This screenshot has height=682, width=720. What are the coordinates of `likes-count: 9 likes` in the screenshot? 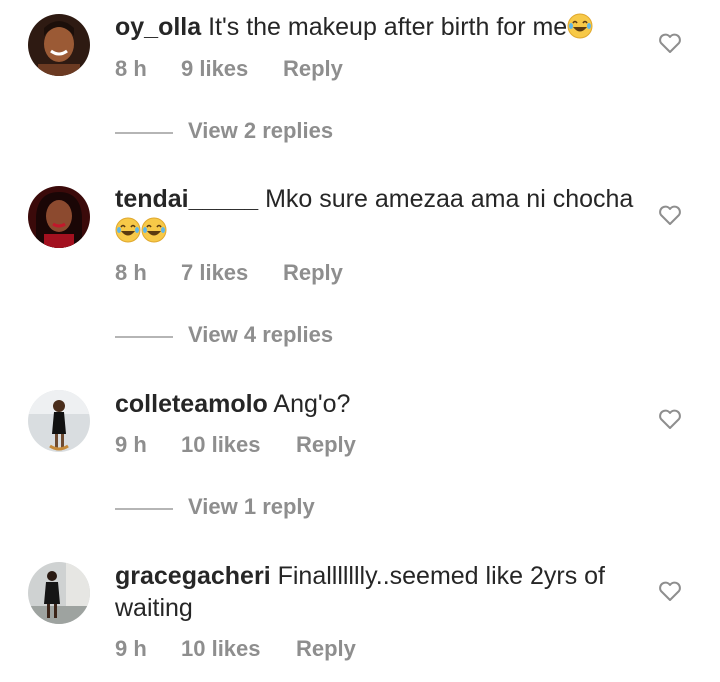 It's located at (214, 69).